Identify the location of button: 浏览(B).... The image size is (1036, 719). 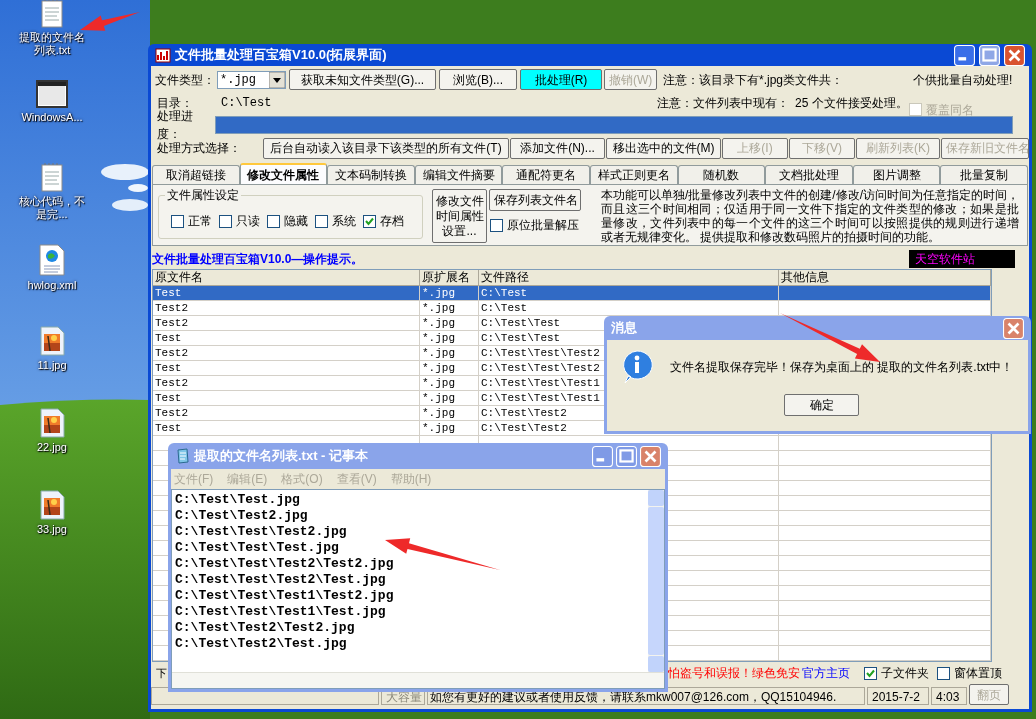
(478, 79).